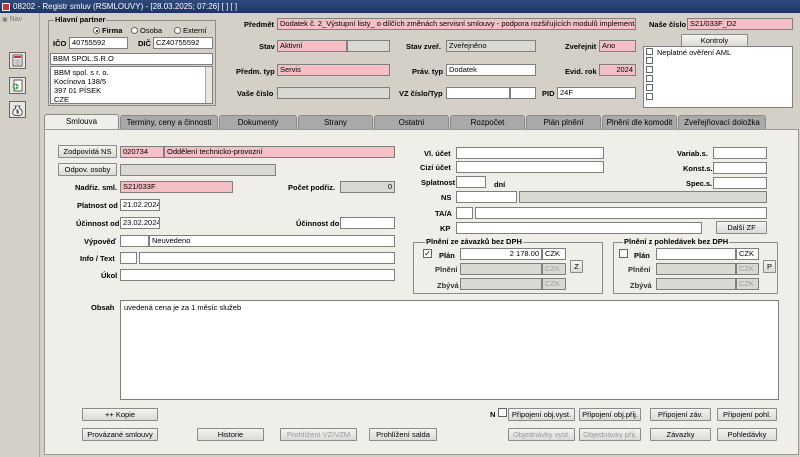 The width and height of the screenshot is (800, 457). What do you see at coordinates (596, 93) in the screenshot?
I see `pid-field: 24F` at bounding box center [596, 93].